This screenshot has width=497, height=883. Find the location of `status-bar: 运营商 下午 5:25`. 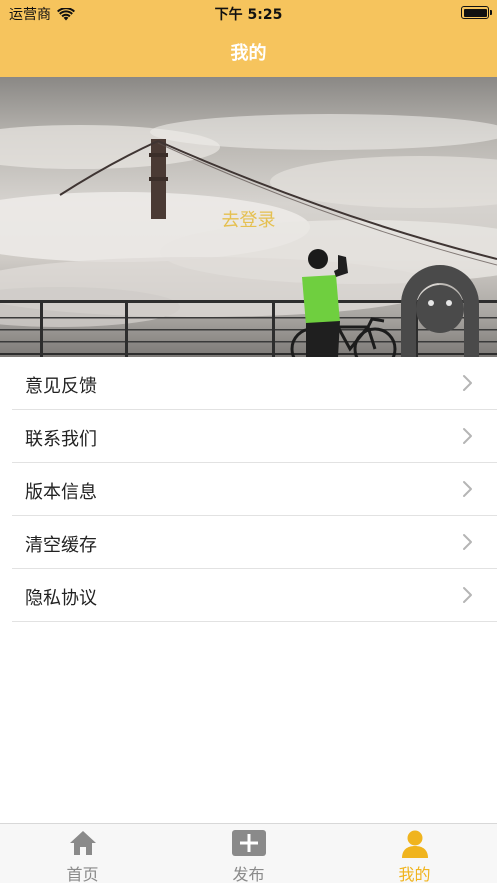

status-bar: 运营商 下午 5:25 is located at coordinates (248, 13).